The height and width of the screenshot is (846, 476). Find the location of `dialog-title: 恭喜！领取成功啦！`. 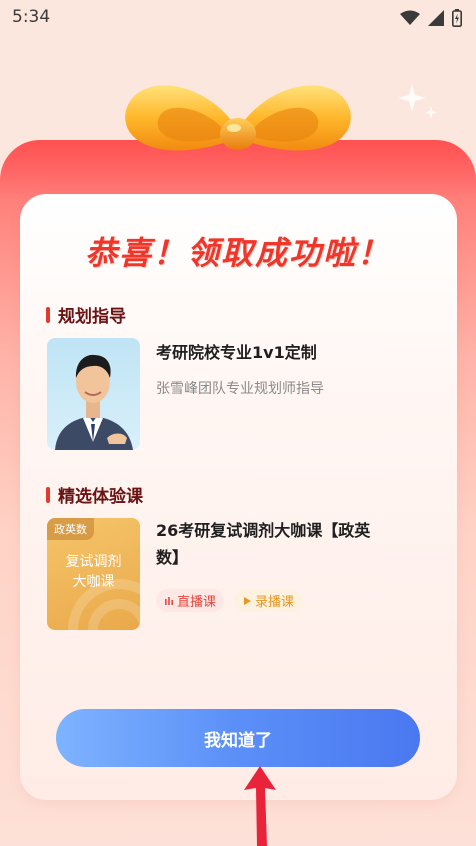

dialog-title: 恭喜！领取成功啦！ is located at coordinates (237, 253).